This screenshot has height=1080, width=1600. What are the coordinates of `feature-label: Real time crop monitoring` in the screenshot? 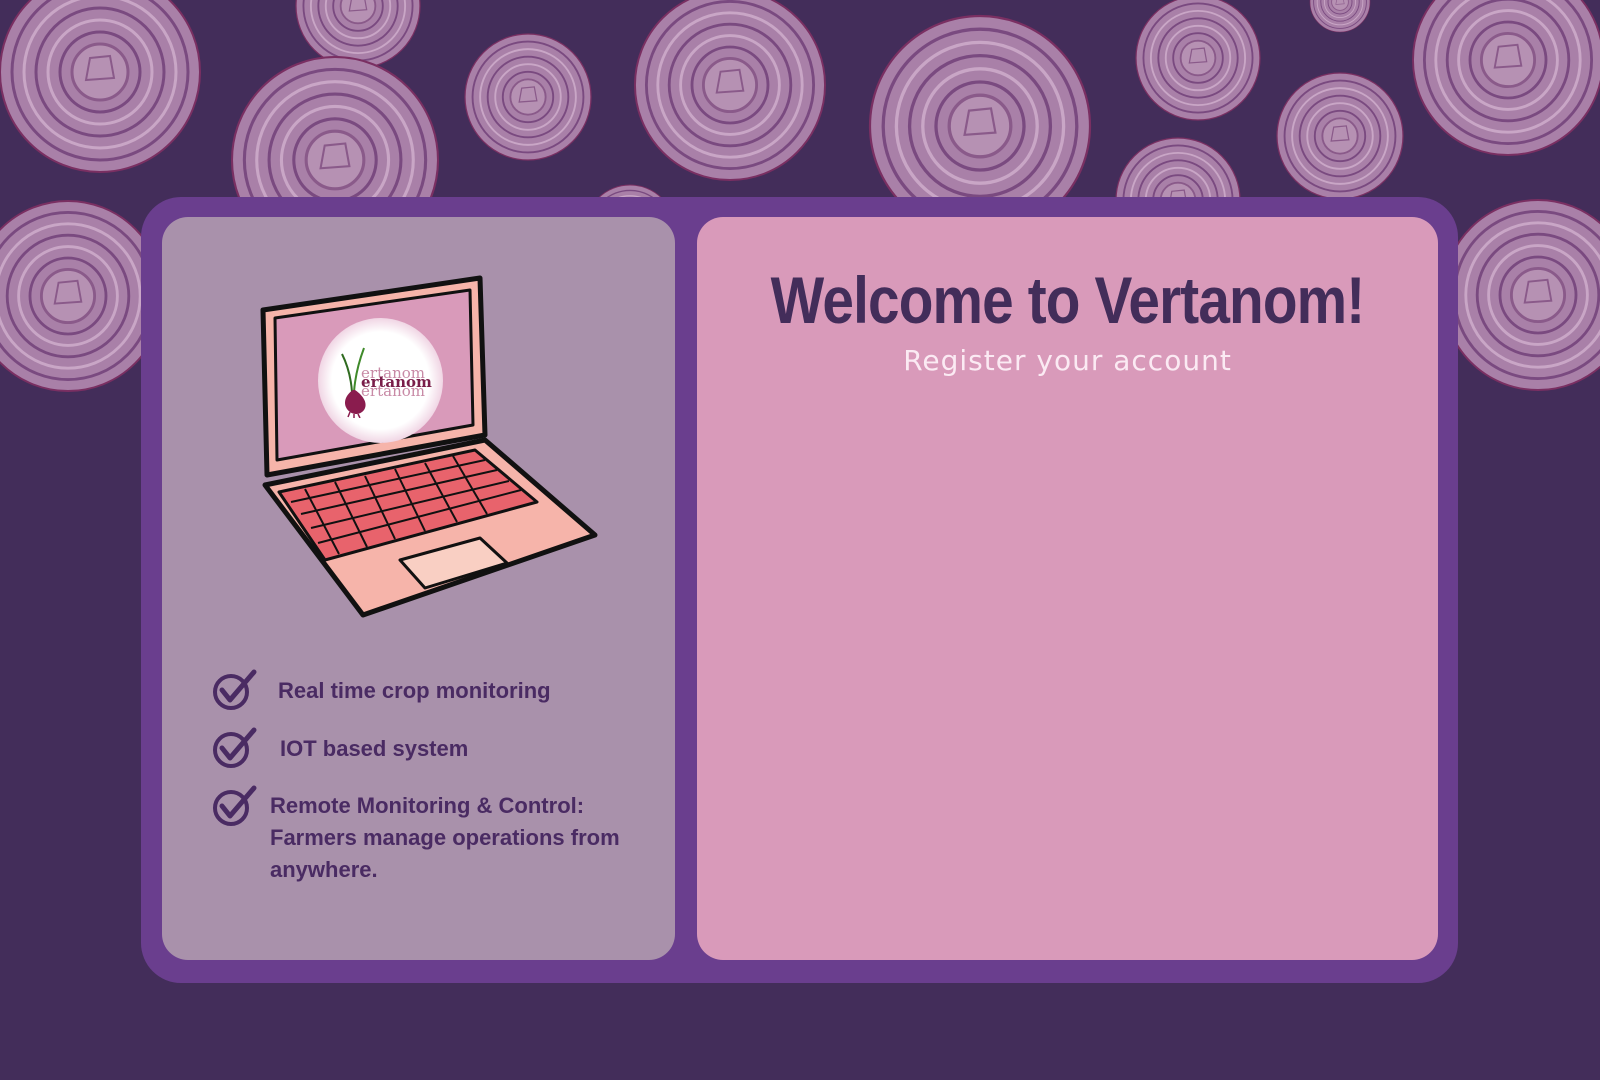 It's located at (414, 690).